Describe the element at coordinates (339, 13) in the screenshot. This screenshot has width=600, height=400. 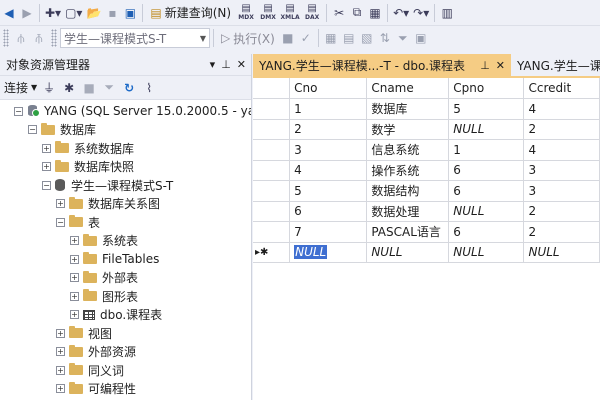
I see `cut-icon: ✂` at that location.